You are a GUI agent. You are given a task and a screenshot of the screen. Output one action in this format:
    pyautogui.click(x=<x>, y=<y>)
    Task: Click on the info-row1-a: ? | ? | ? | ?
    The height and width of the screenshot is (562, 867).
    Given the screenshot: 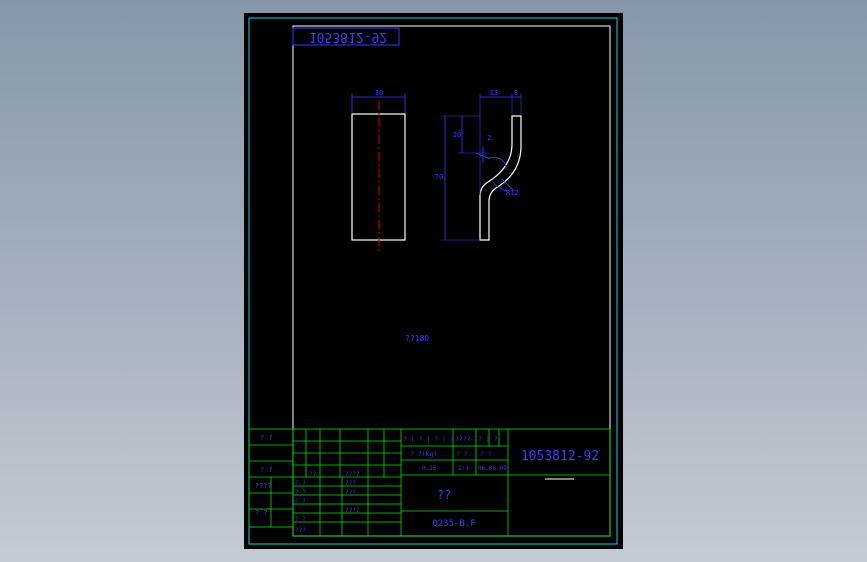 What is the action you would take?
    pyautogui.click(x=428, y=439)
    